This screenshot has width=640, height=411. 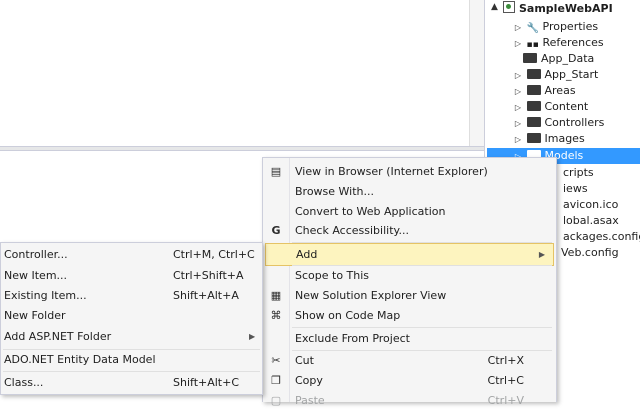 I want to click on tree-item-label: App_Data, so click(x=568, y=58).